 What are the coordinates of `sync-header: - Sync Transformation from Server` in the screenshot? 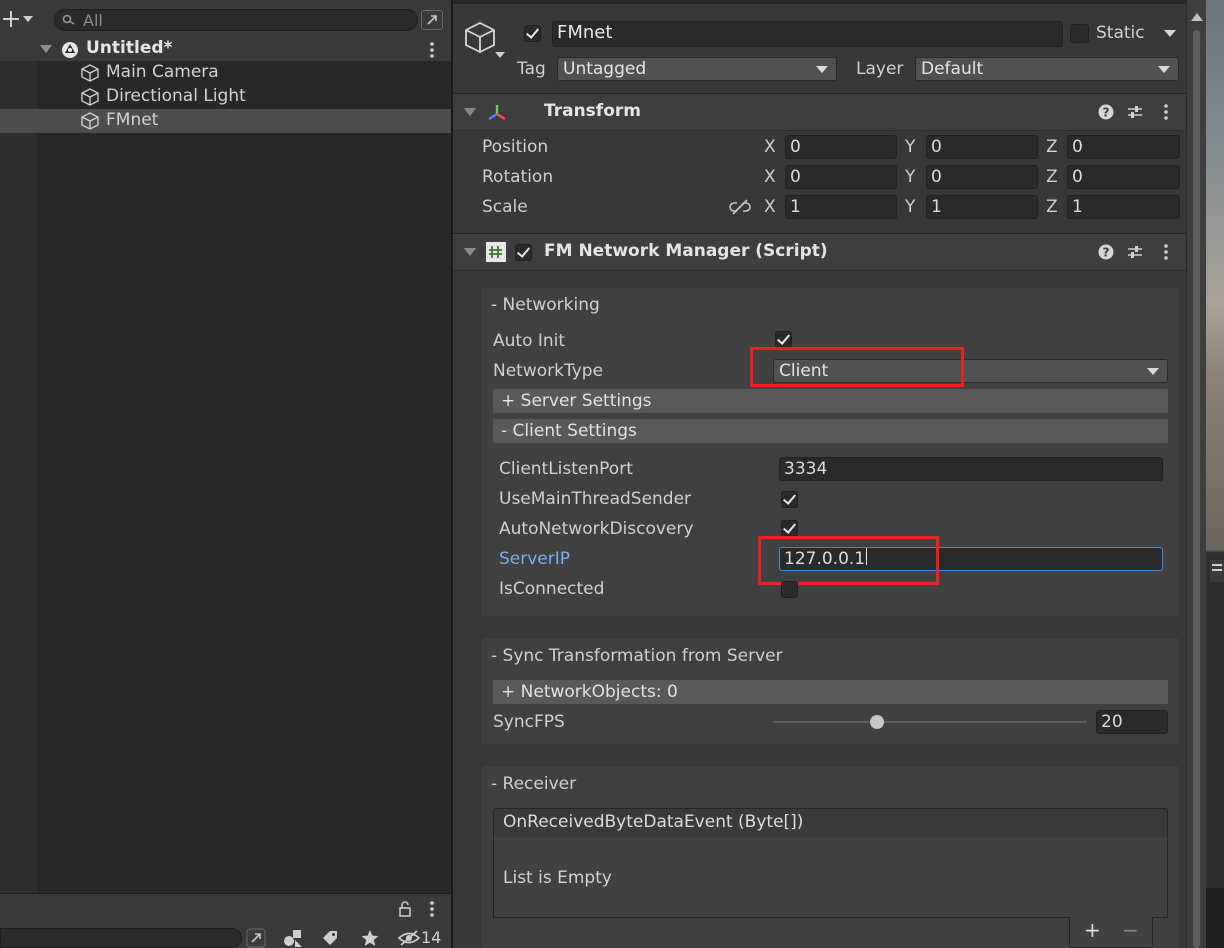 It's located at (637, 656).